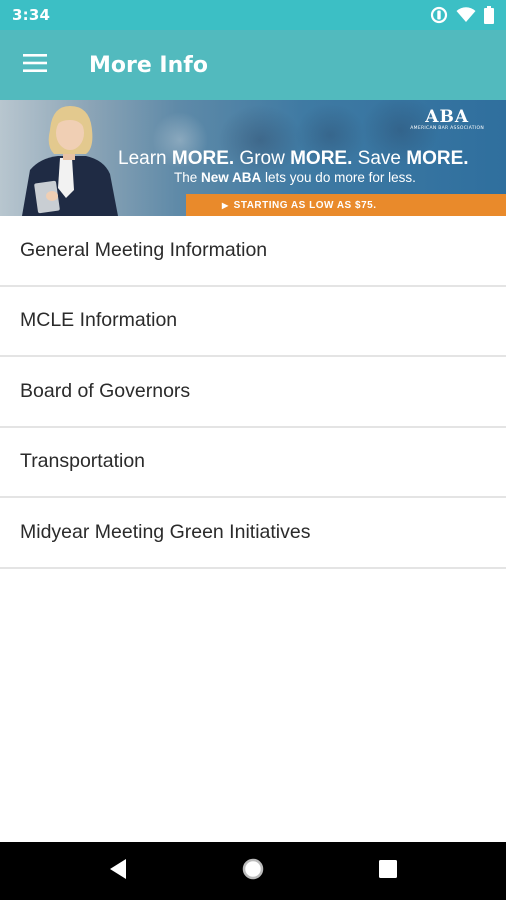 The image size is (506, 900). What do you see at coordinates (447, 117) in the screenshot?
I see `aba-logo-mark: ABA` at bounding box center [447, 117].